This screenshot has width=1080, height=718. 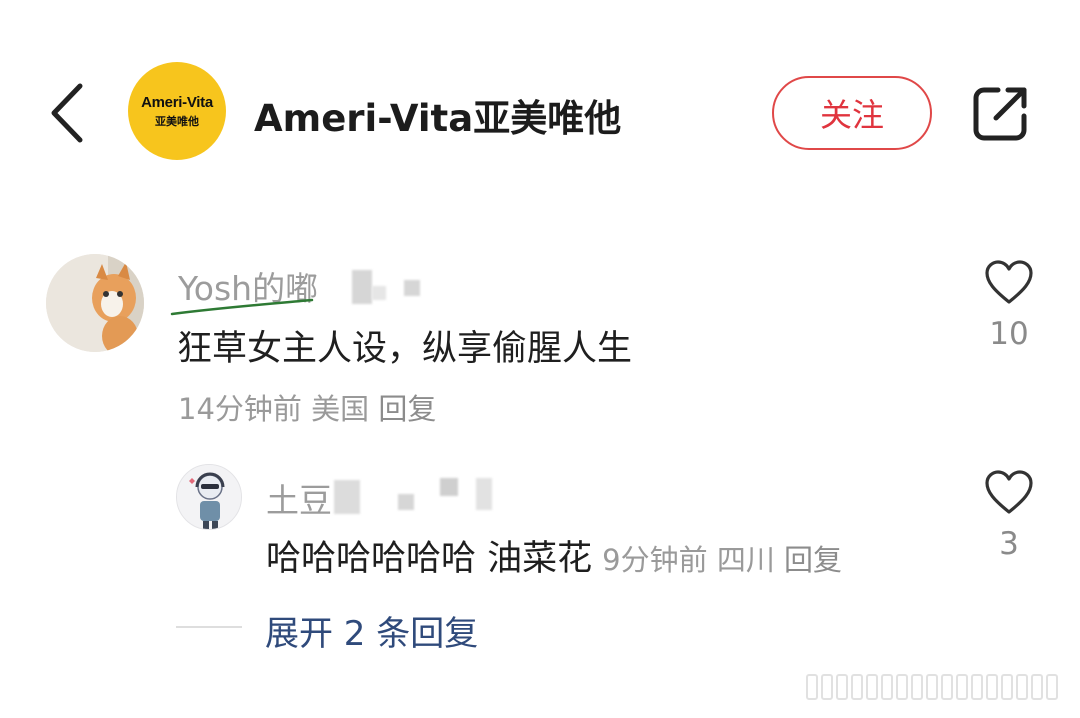 What do you see at coordinates (177, 102) in the screenshot?
I see `logo-text-en: Ameri-Vita` at bounding box center [177, 102].